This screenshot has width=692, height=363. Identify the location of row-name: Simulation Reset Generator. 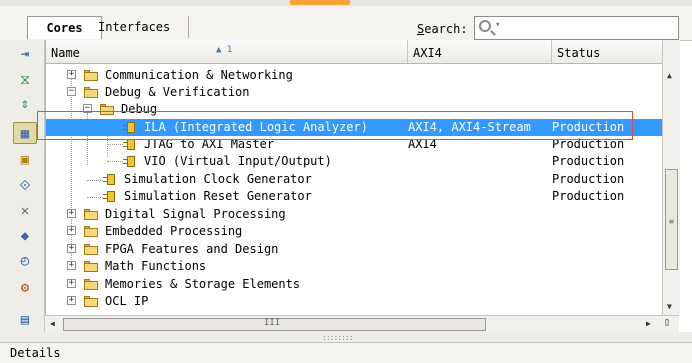
(218, 196).